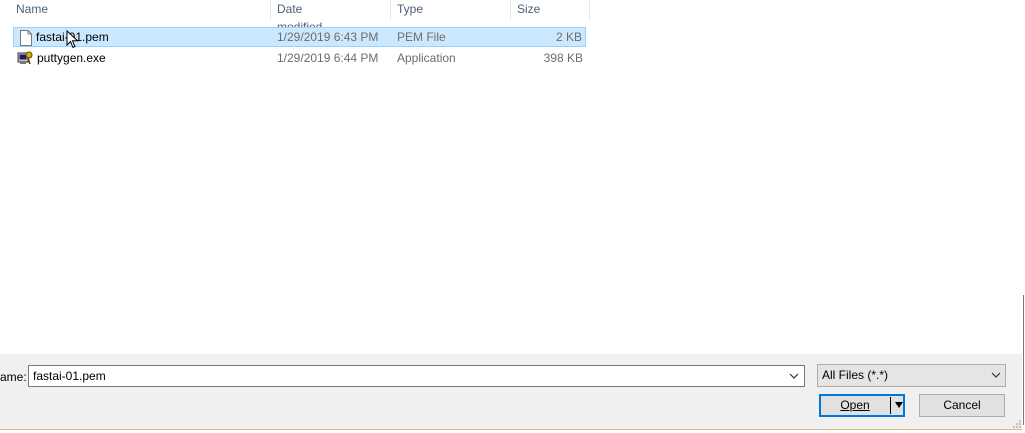  Describe the element at coordinates (13, 377) in the screenshot. I see `filename-label: ame:` at that location.